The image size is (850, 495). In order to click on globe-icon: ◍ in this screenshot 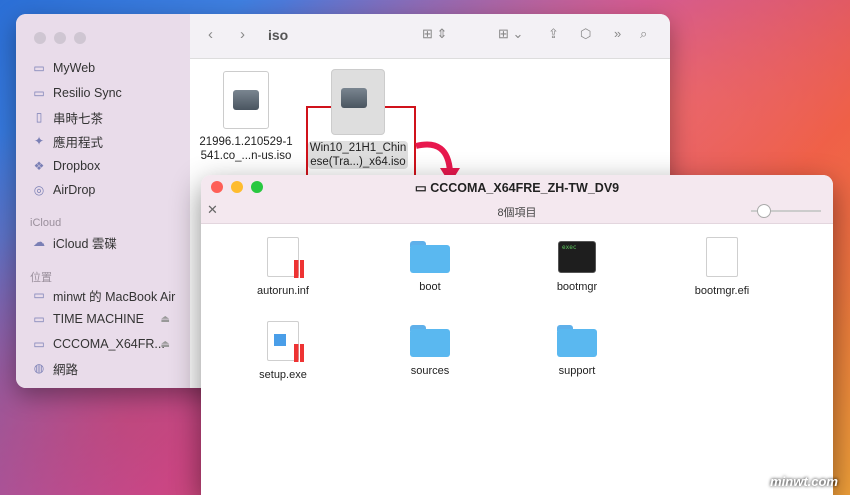, I will do `click(39, 368)`.